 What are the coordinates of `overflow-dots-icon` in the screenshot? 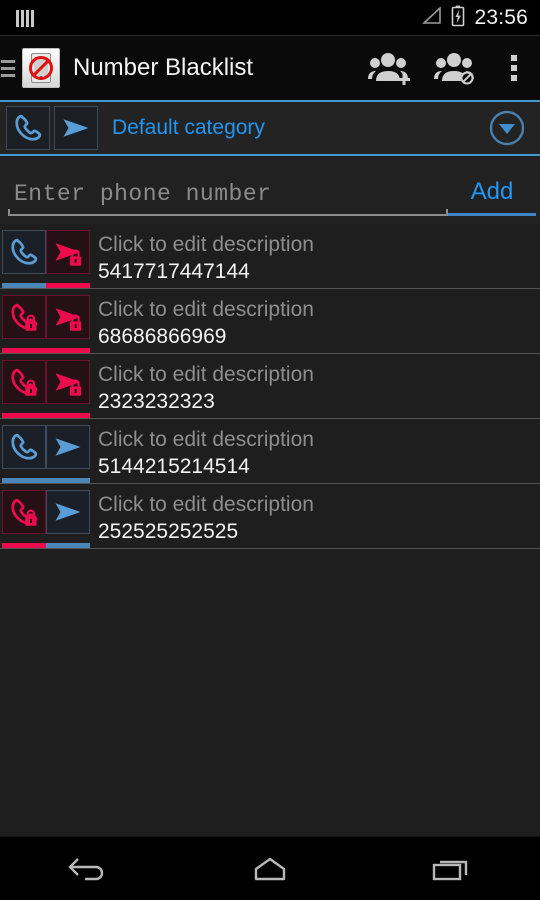 It's located at (514, 68).